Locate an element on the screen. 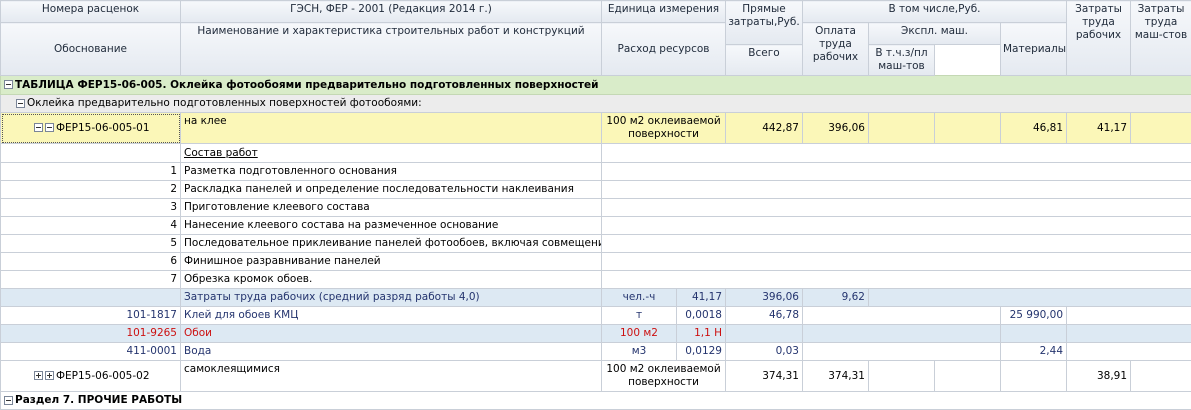  resource-direct is located at coordinates (764, 334).